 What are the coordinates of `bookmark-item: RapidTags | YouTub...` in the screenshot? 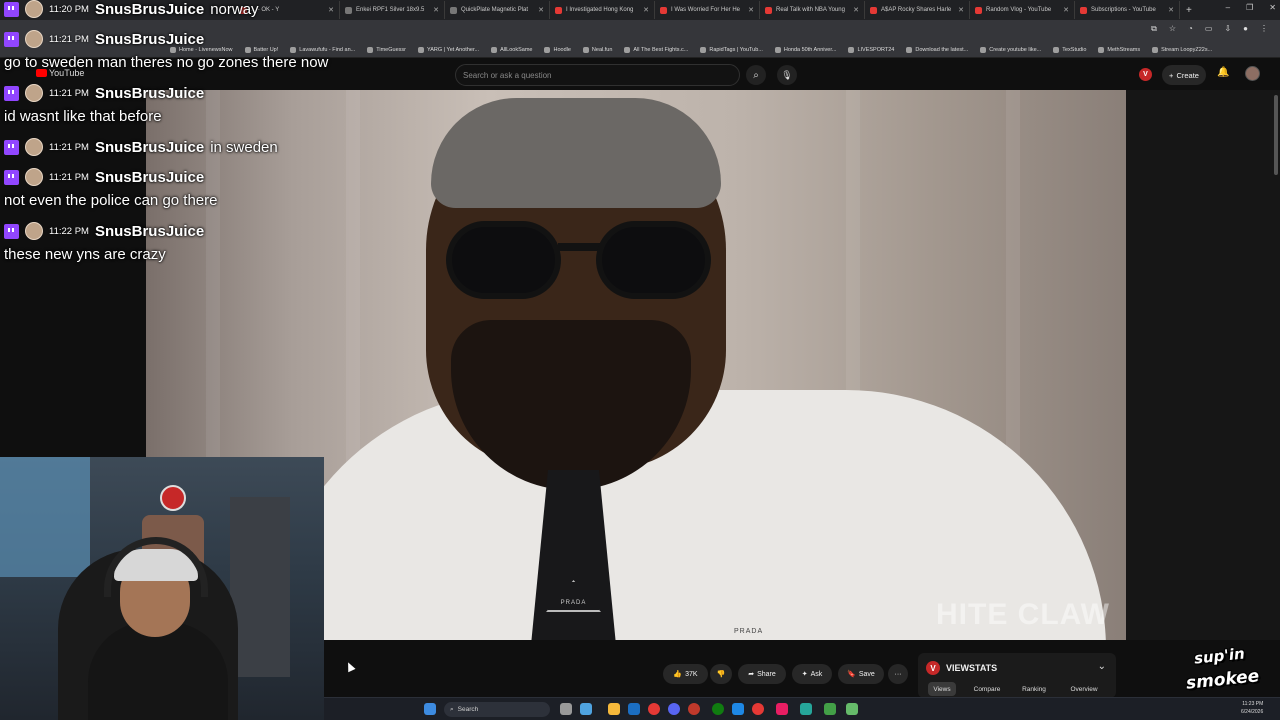 It's located at (731, 49).